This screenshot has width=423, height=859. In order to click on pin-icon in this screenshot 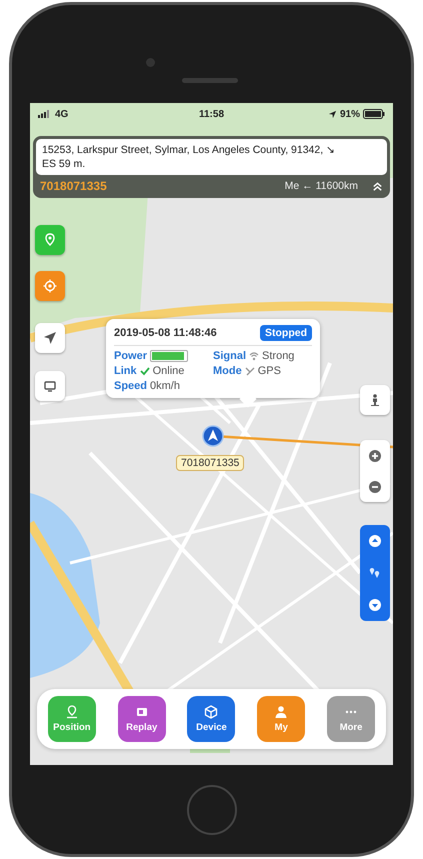, I will do `click(71, 712)`.